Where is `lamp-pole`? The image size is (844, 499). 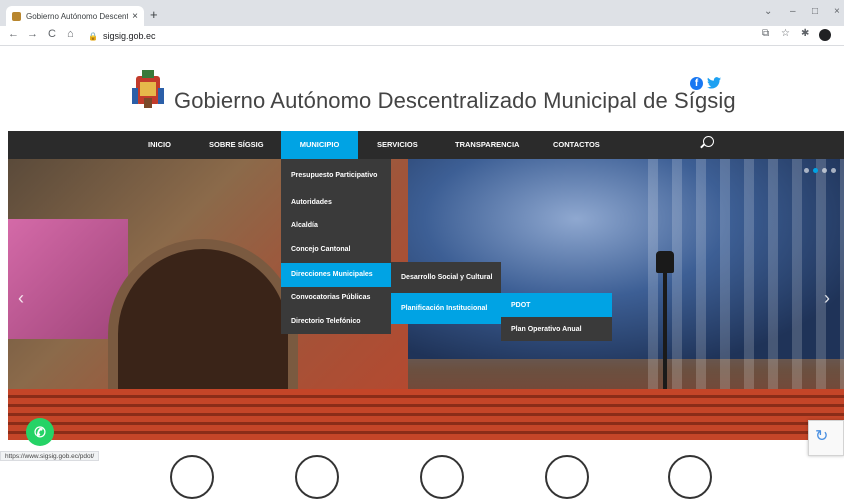
lamp-pole is located at coordinates (665, 331).